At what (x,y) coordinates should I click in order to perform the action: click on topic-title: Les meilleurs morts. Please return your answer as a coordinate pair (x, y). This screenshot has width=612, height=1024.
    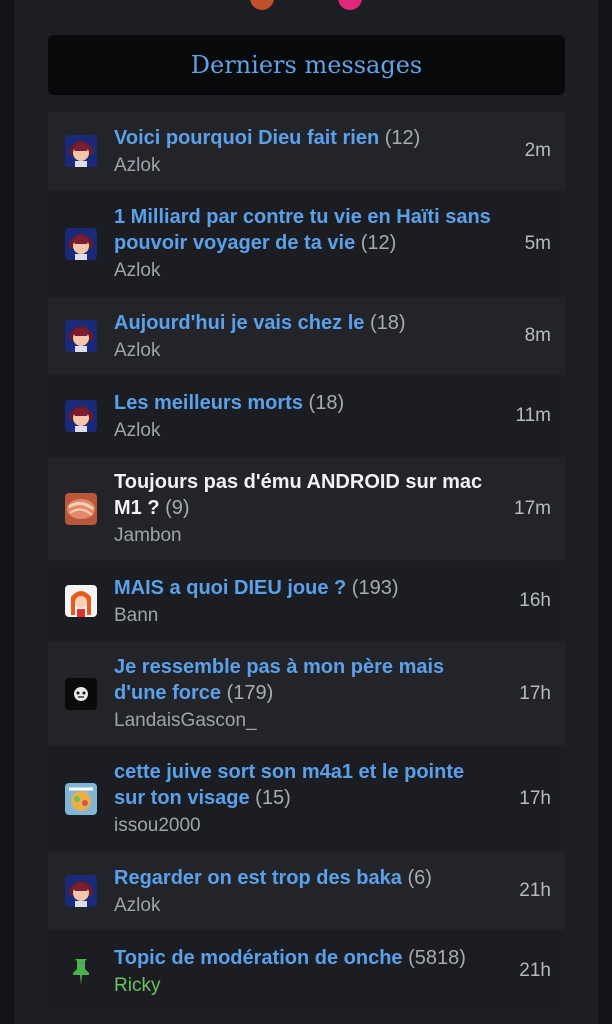
    Looking at the image, I should click on (208, 403).